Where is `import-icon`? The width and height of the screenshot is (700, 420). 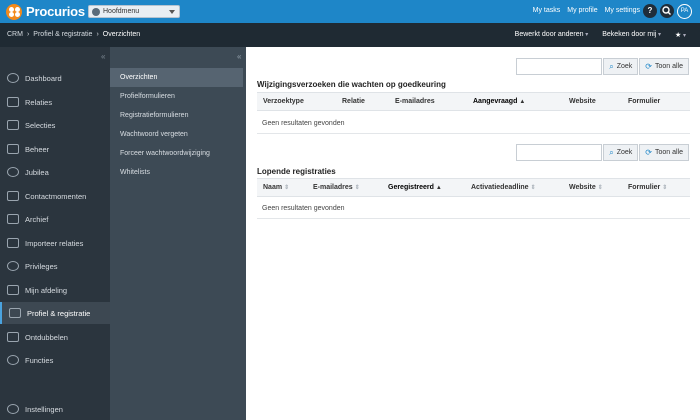
import-icon is located at coordinates (13, 243).